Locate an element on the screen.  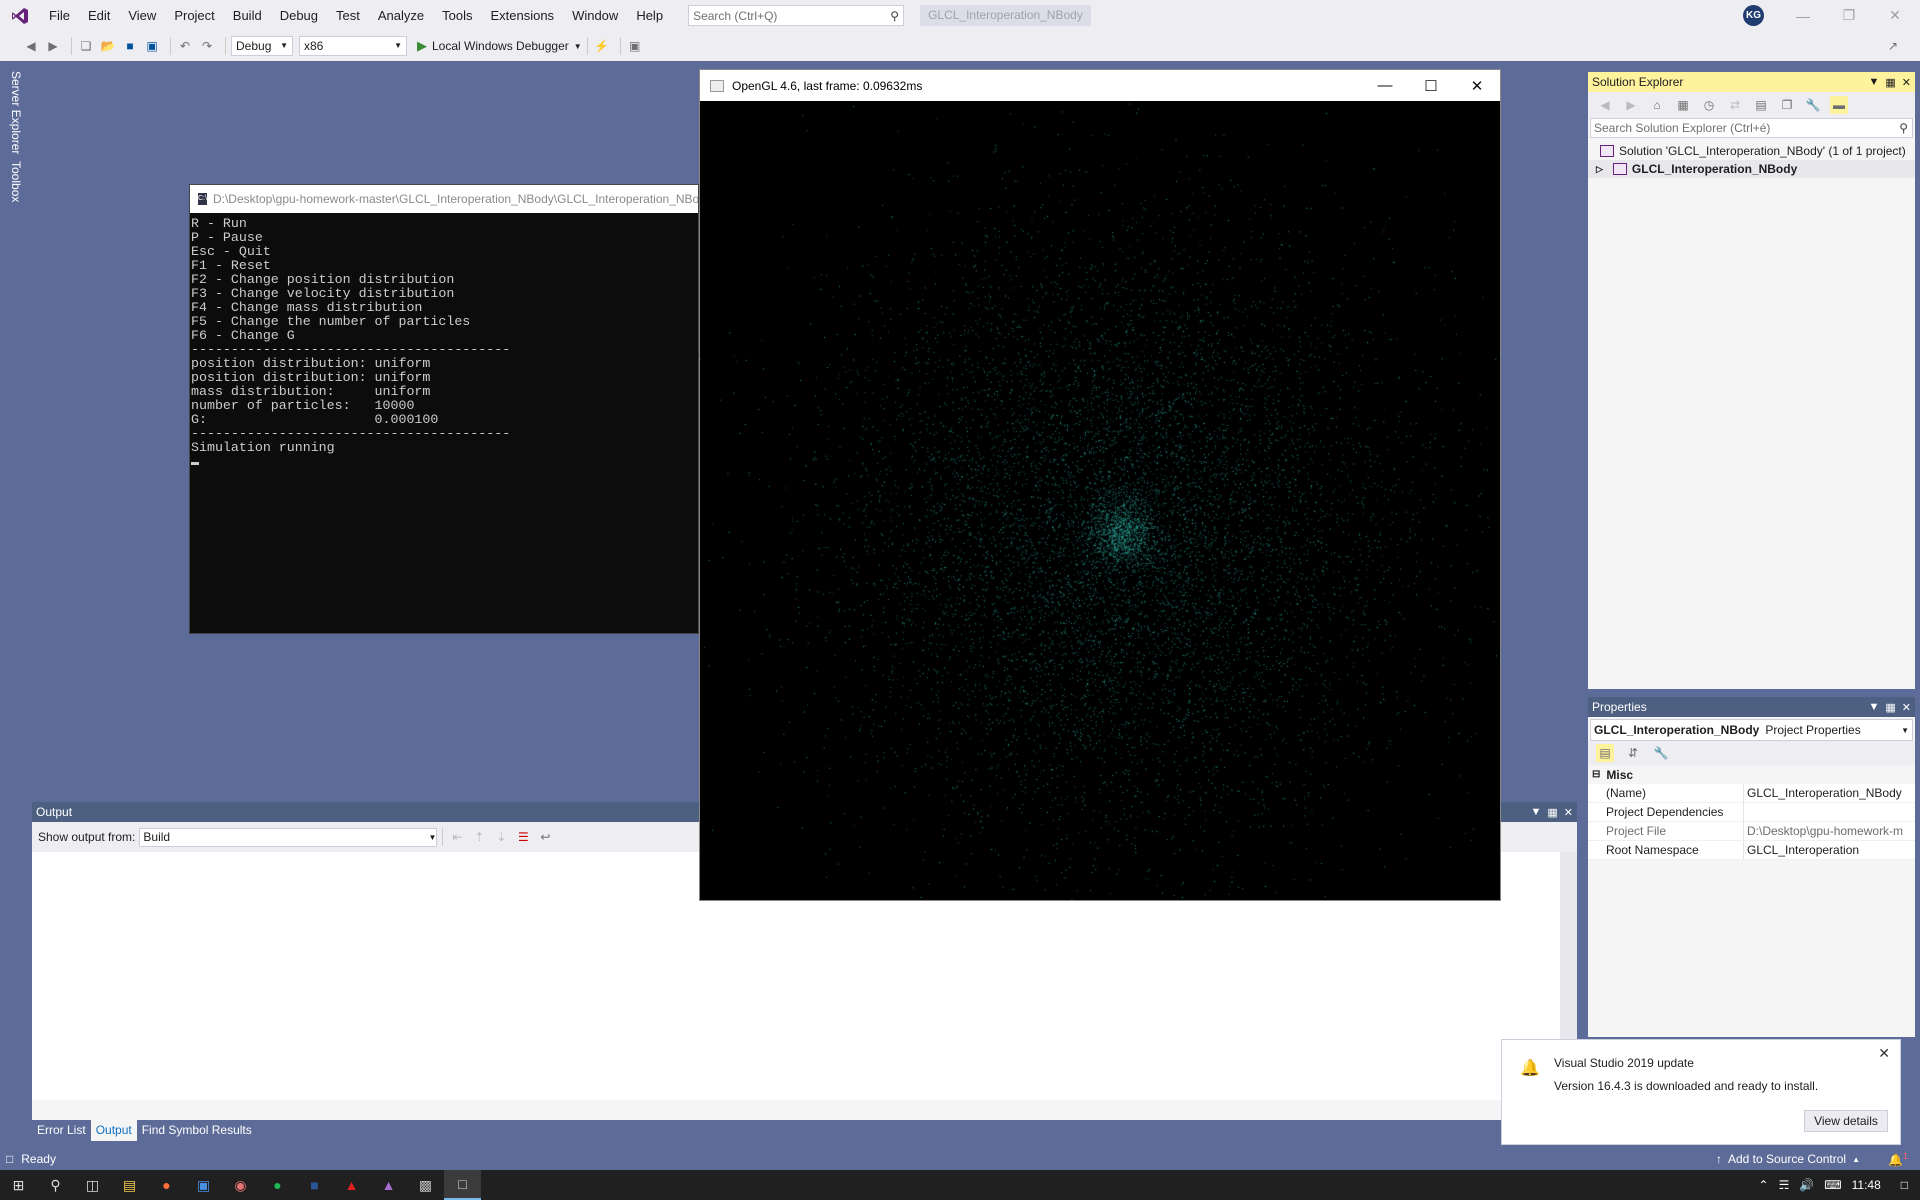
collapse-icon: ⊟ is located at coordinates (1596, 774).